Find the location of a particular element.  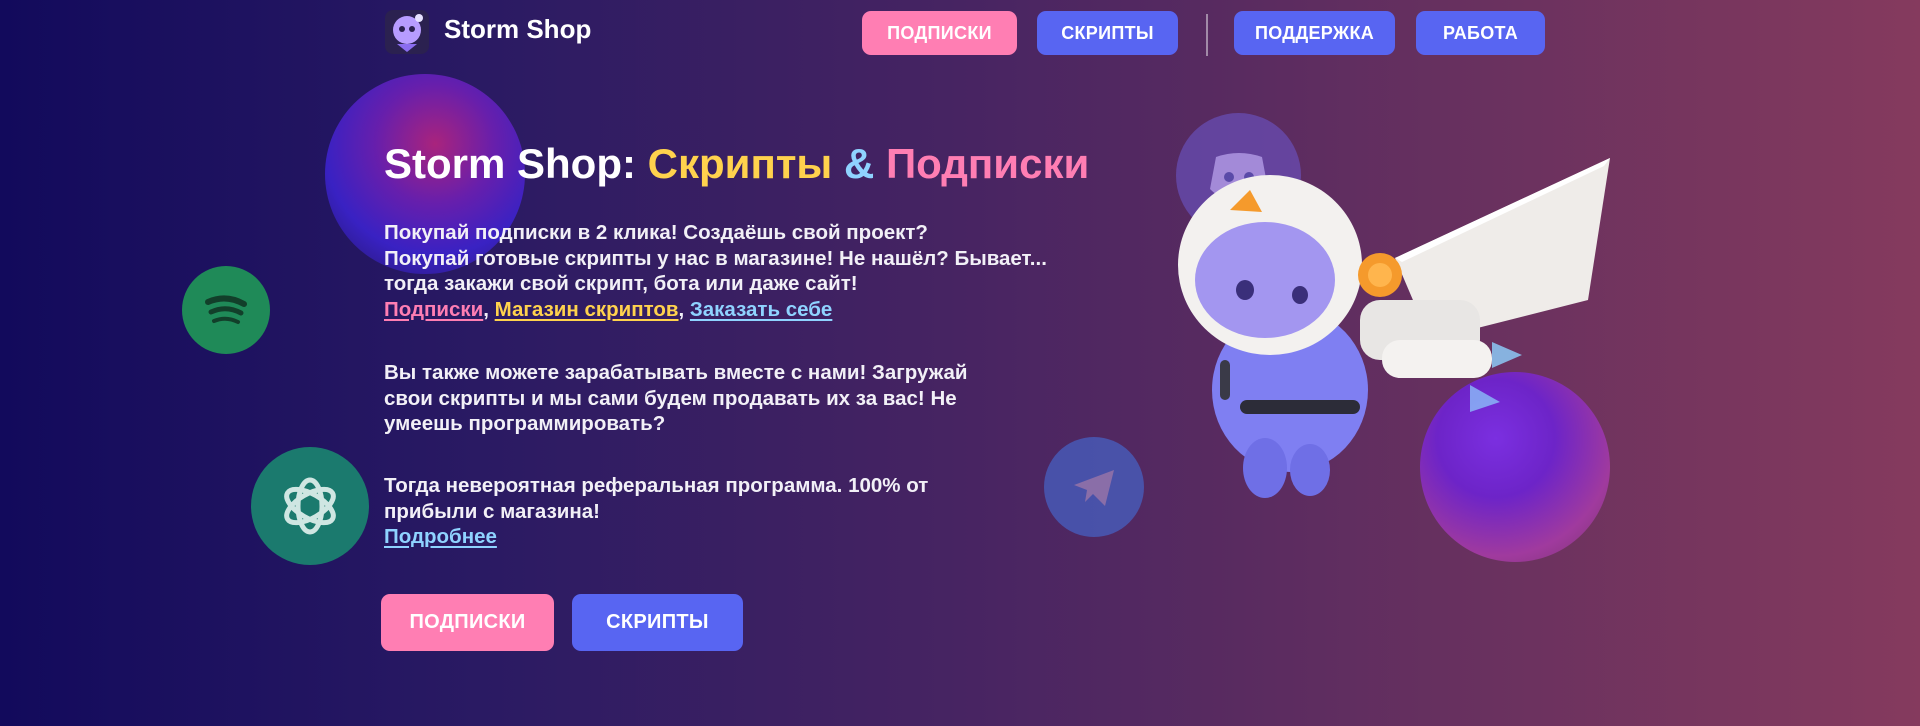

openai-icon is located at coordinates (310, 506).